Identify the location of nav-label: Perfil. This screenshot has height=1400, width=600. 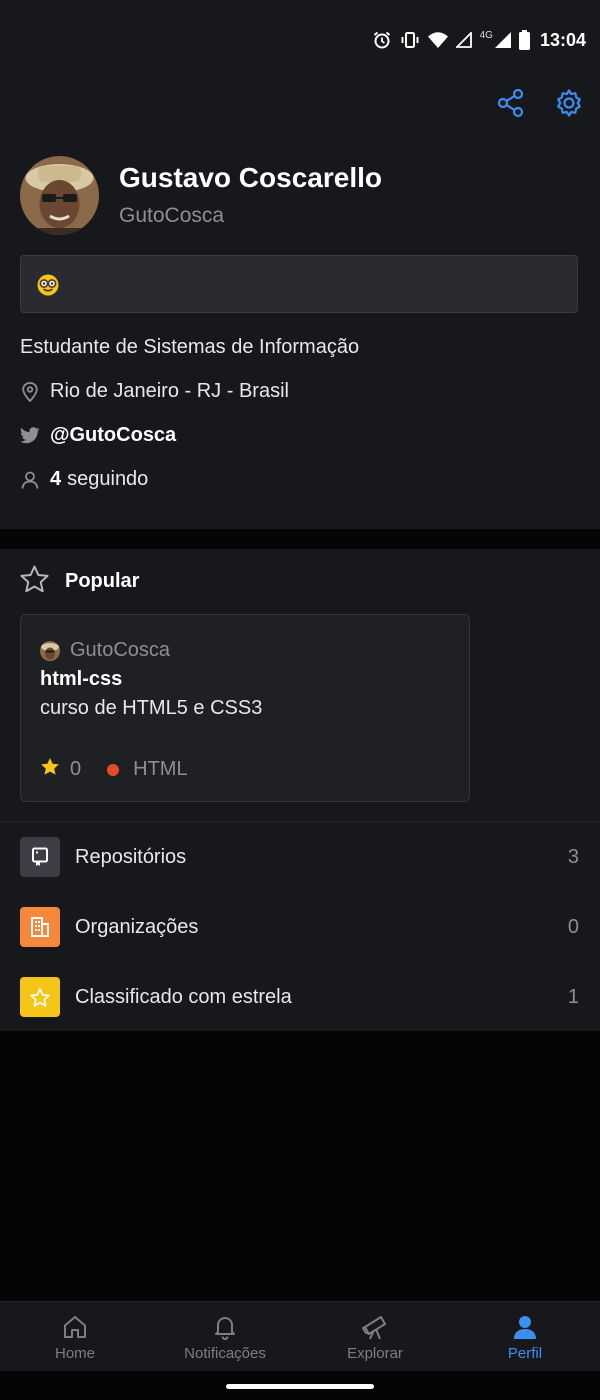
(525, 1353).